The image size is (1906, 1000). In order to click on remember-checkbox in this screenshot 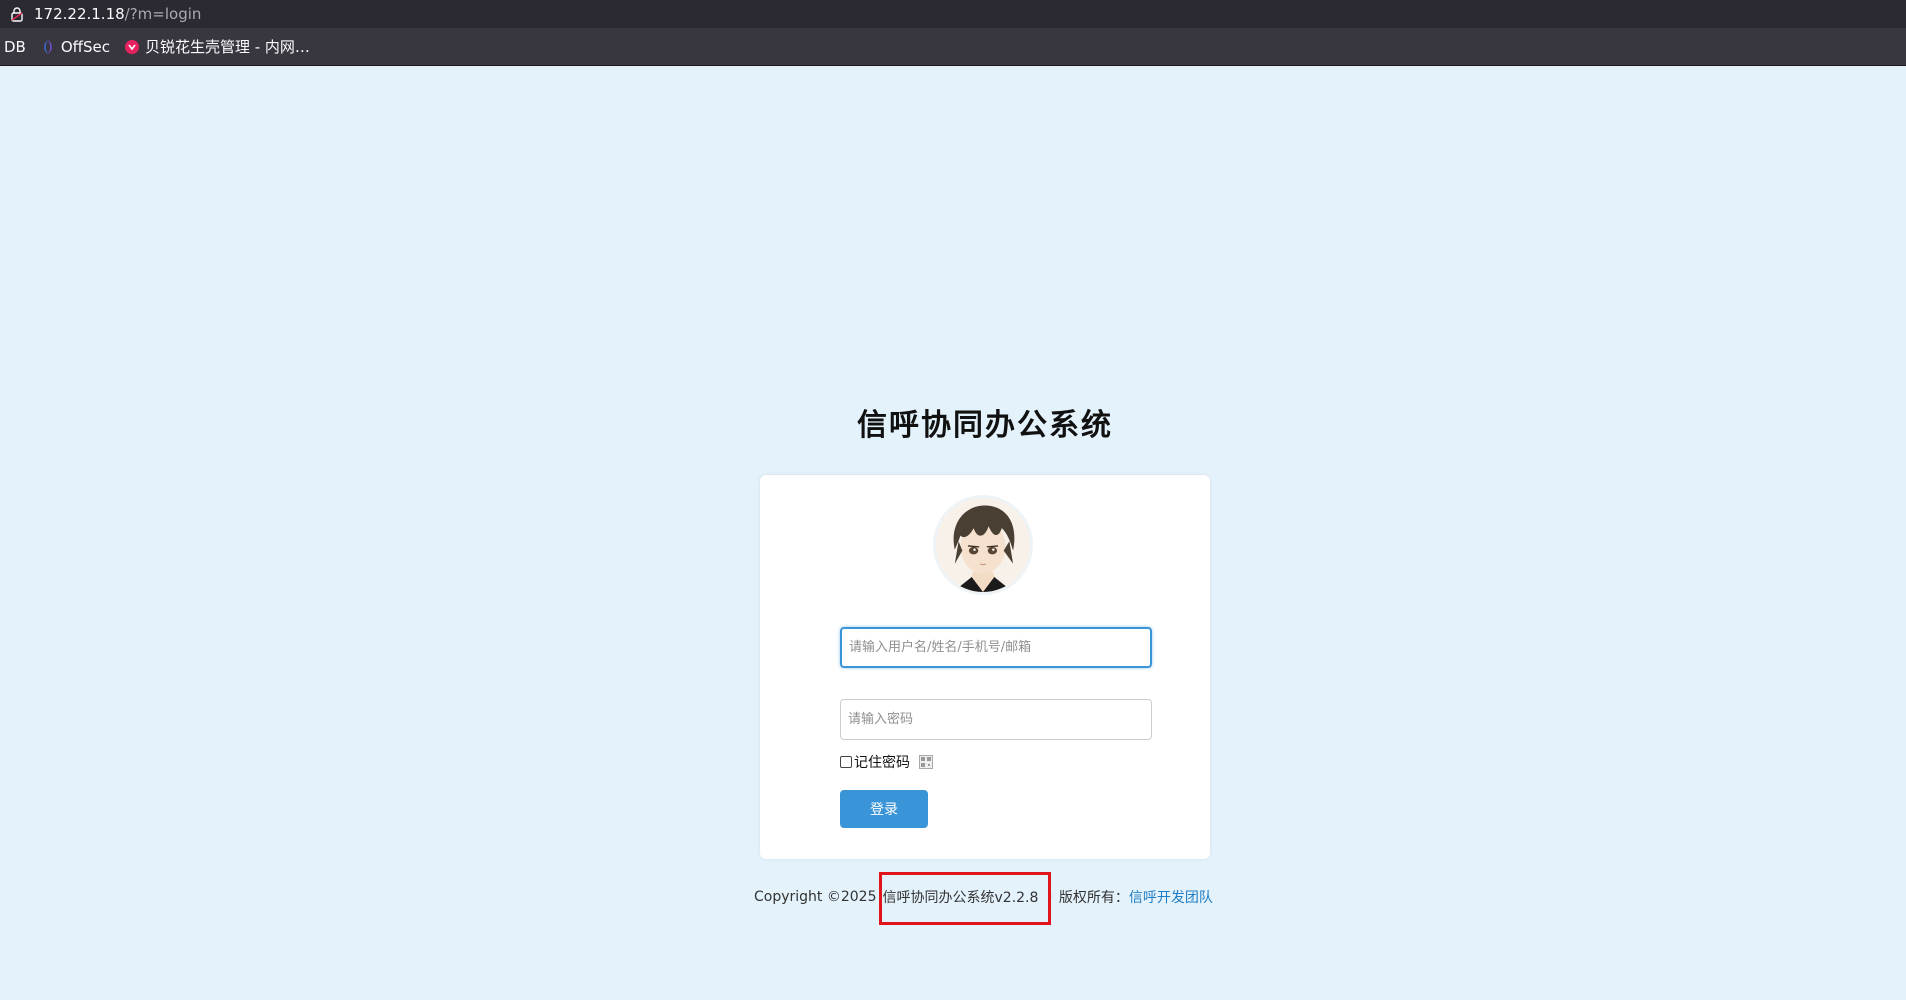, I will do `click(846, 762)`.